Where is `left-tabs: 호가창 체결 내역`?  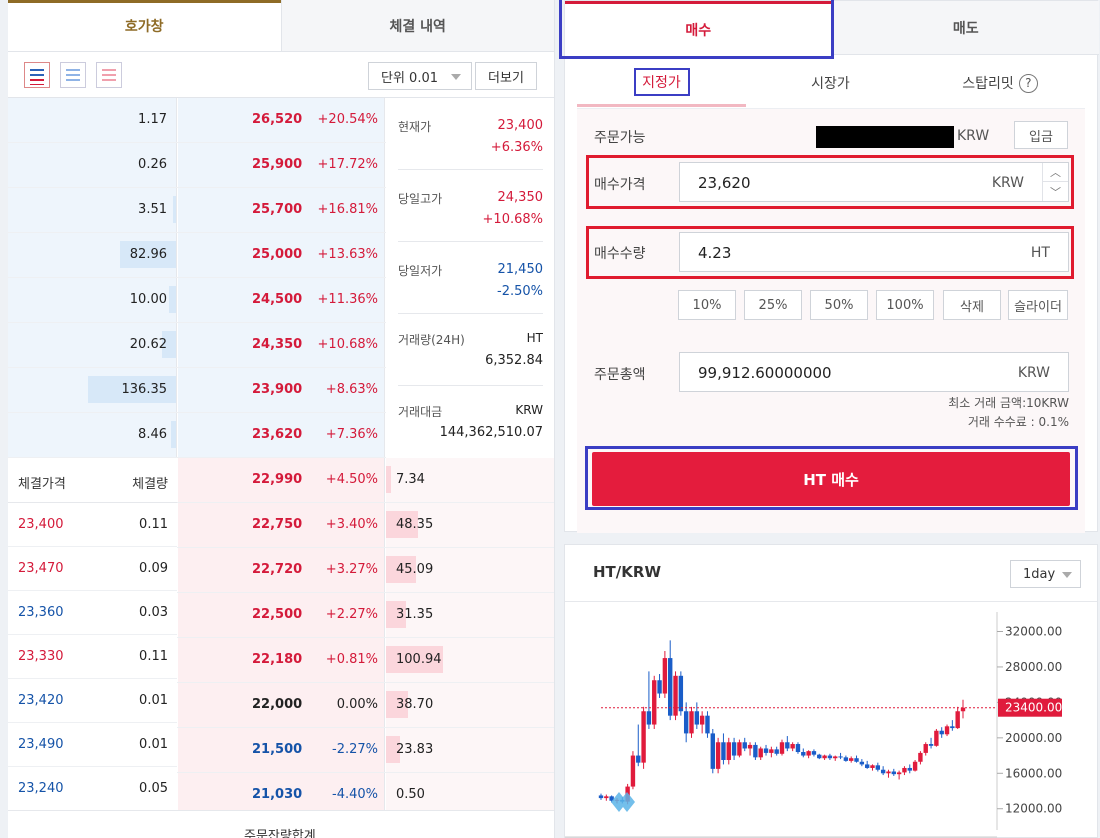 left-tabs: 호가창 체결 내역 is located at coordinates (281, 26).